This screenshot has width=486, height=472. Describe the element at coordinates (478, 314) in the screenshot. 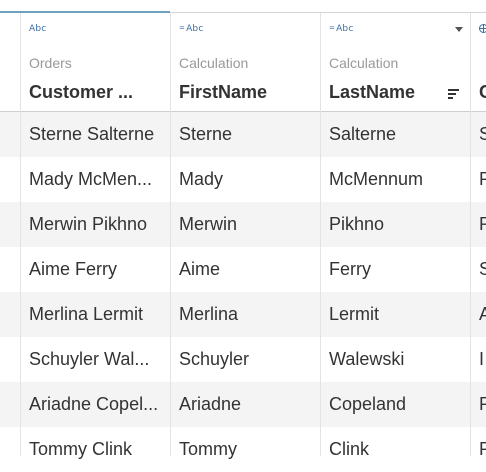

I see `table-cell: A` at that location.